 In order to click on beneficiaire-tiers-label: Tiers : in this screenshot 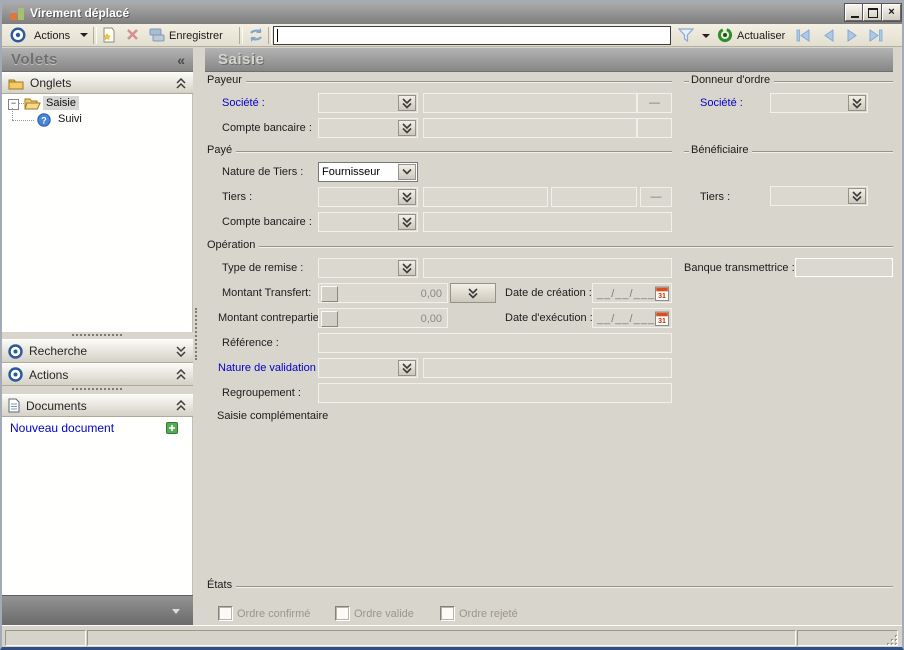, I will do `click(715, 197)`.